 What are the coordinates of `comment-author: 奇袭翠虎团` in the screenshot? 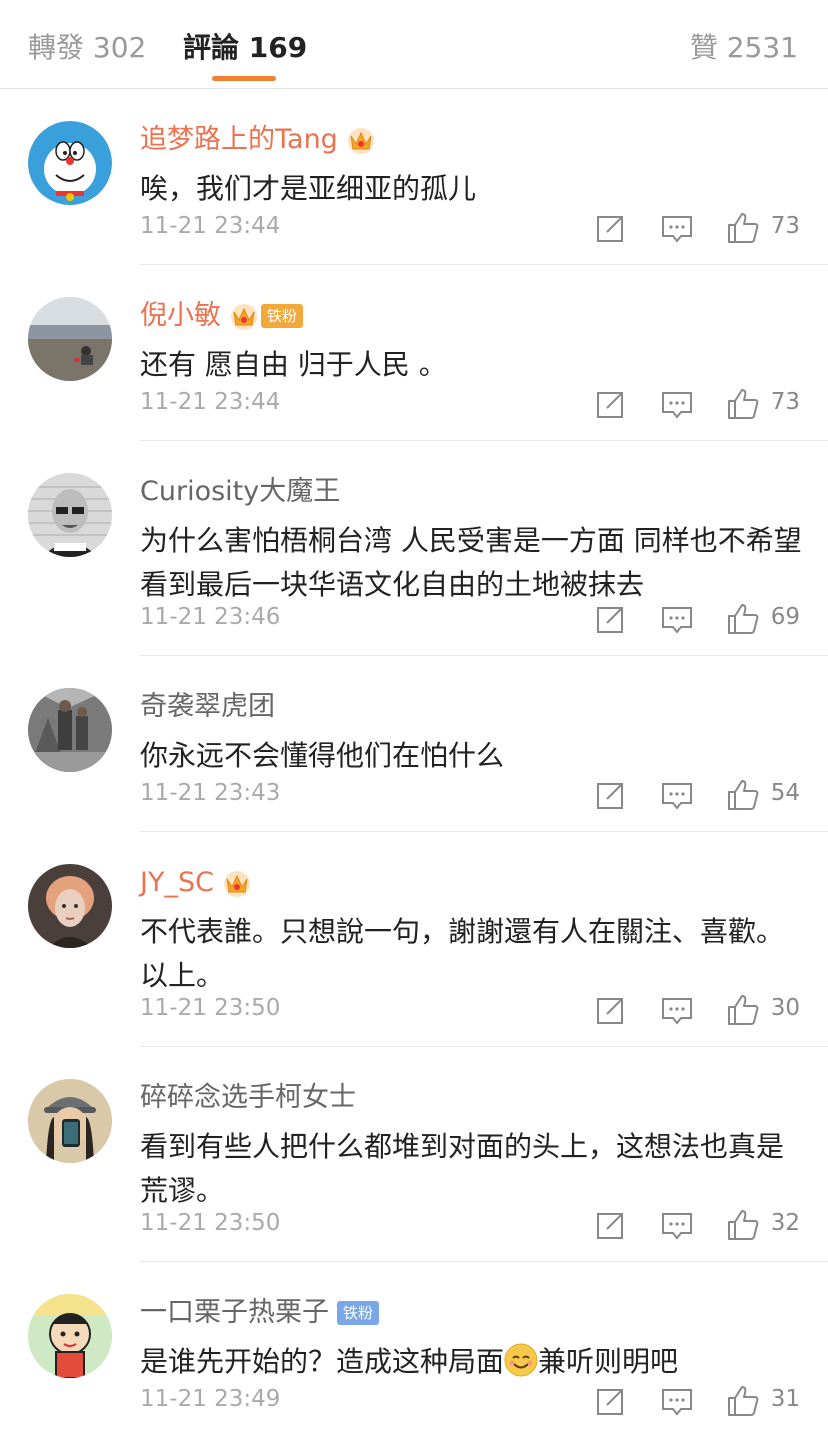 It's located at (207, 707).